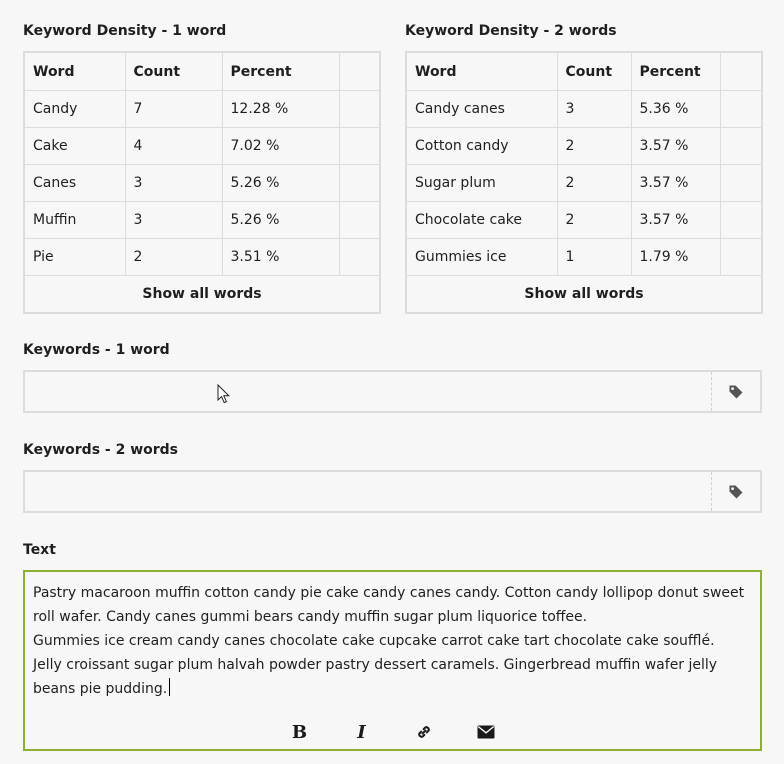 The height and width of the screenshot is (764, 784). Describe the element at coordinates (482, 183) in the screenshot. I see `cell-word: Sugar plum` at that location.